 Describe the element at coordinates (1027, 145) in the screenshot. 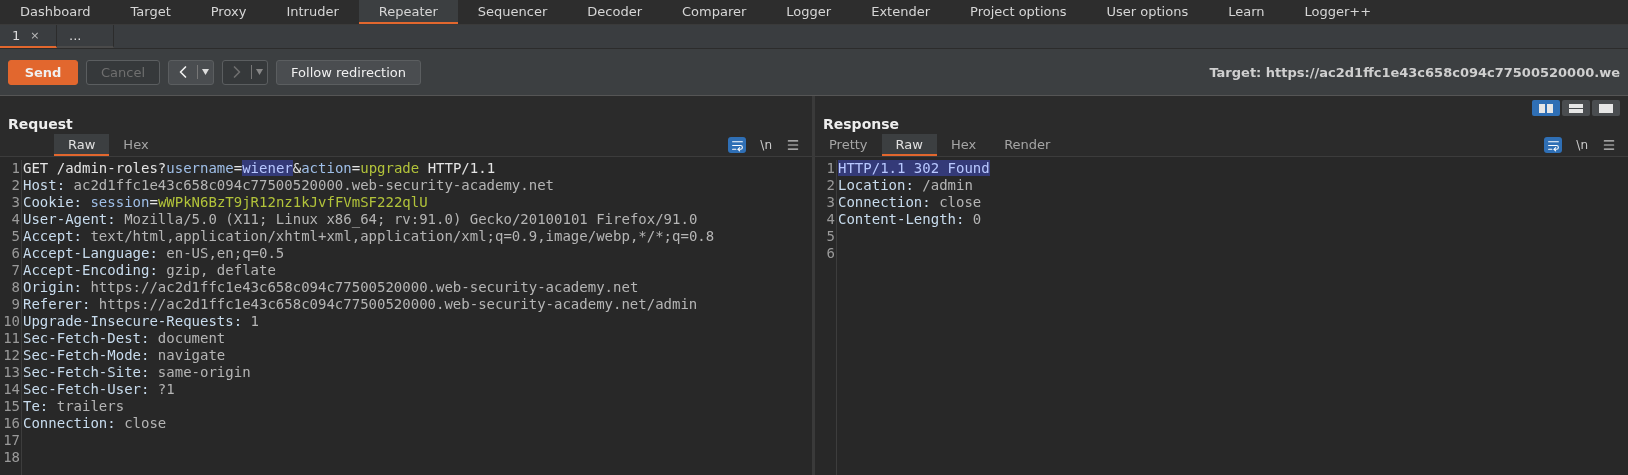

I see `editor-tab: Render` at that location.